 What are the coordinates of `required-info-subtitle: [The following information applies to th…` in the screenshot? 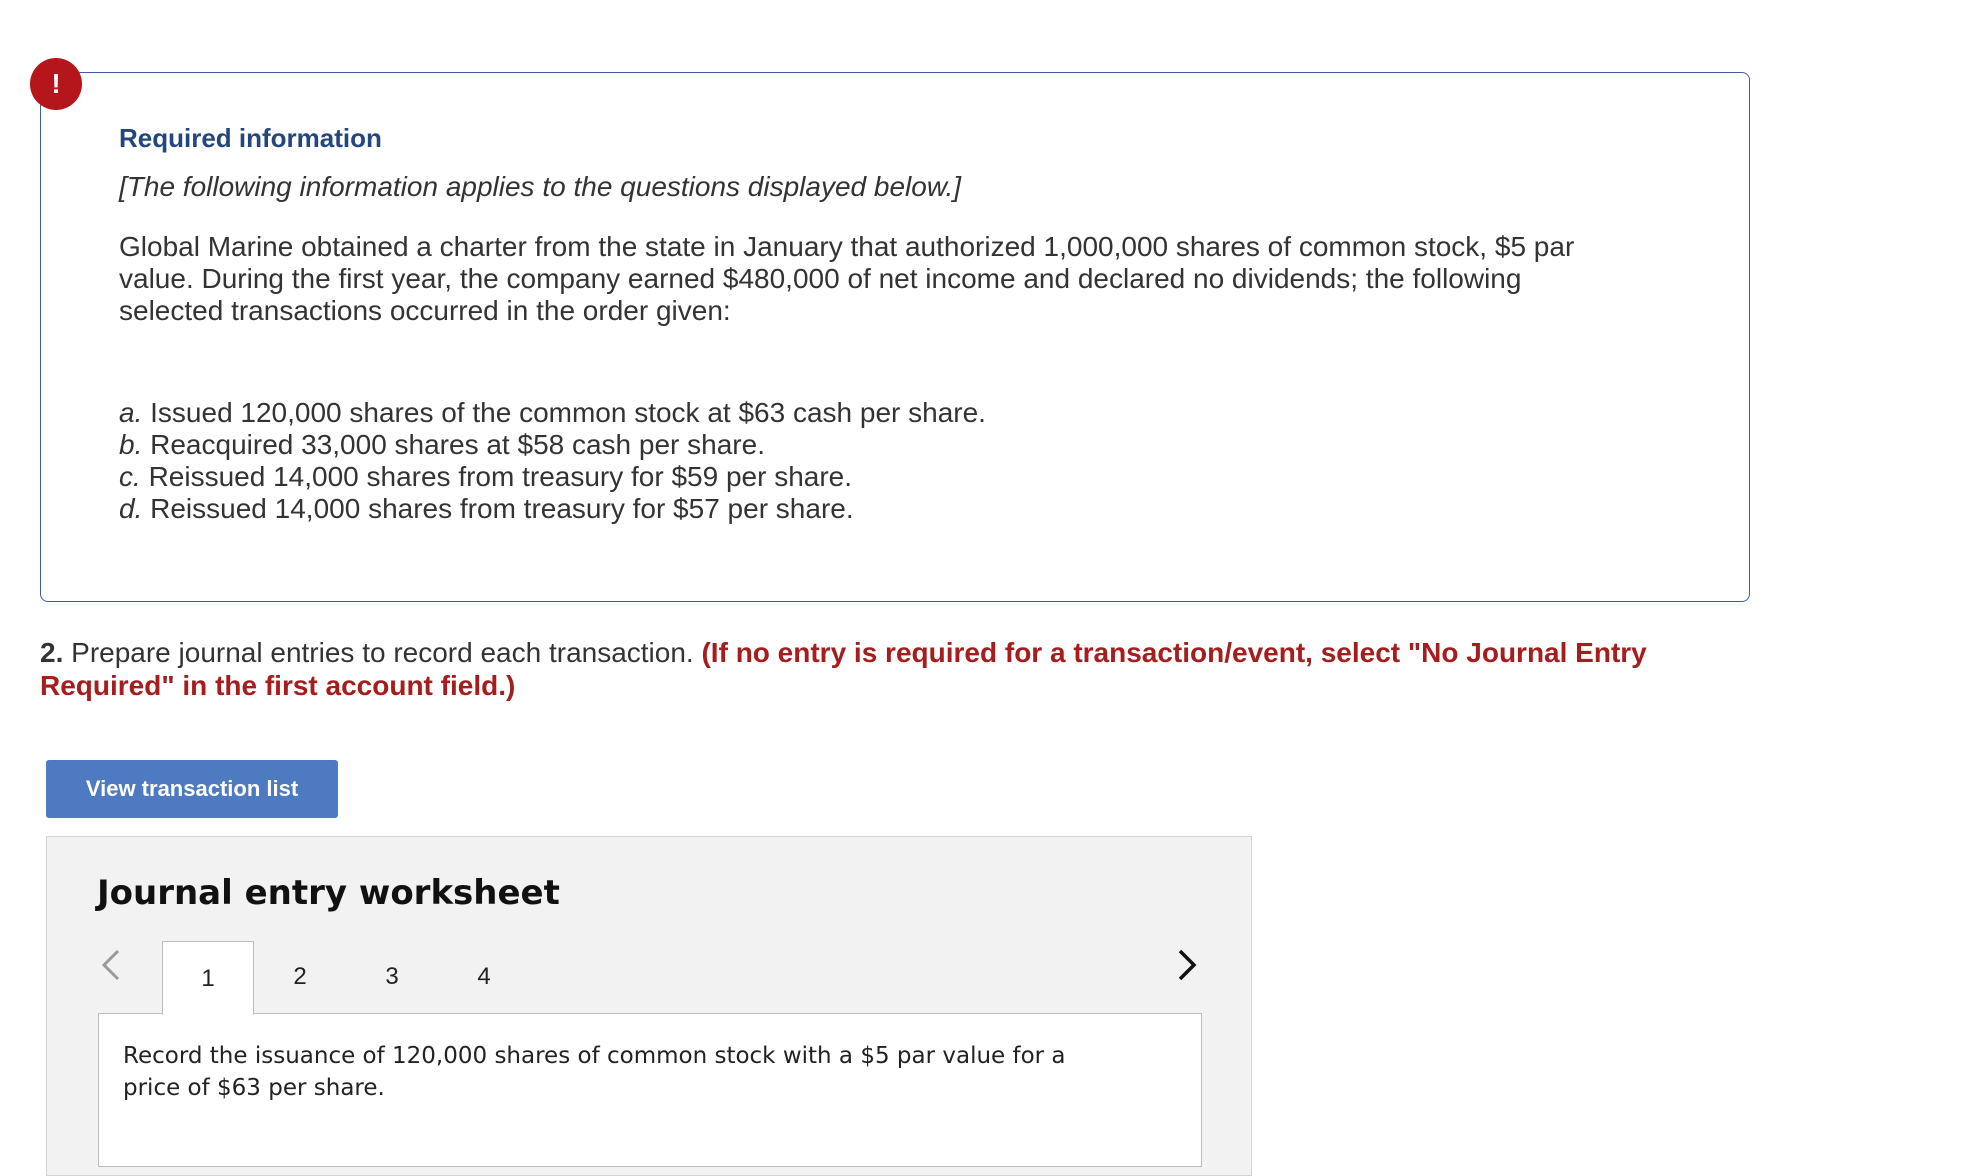 It's located at (540, 186).